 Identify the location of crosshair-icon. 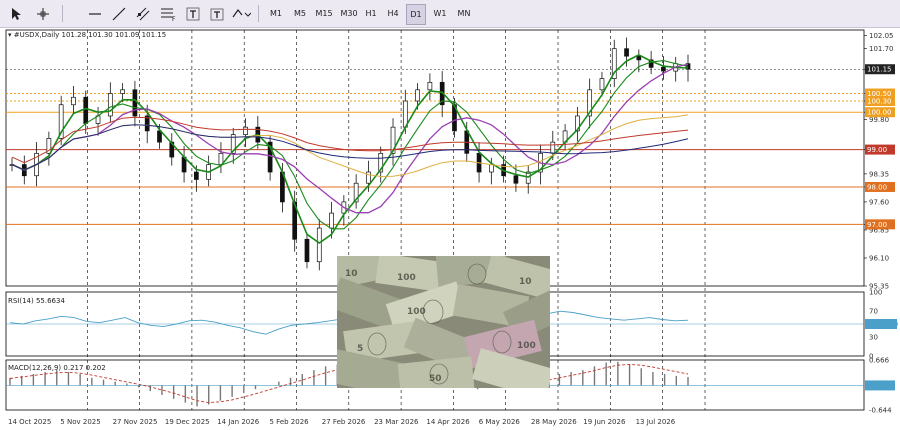
(43, 13).